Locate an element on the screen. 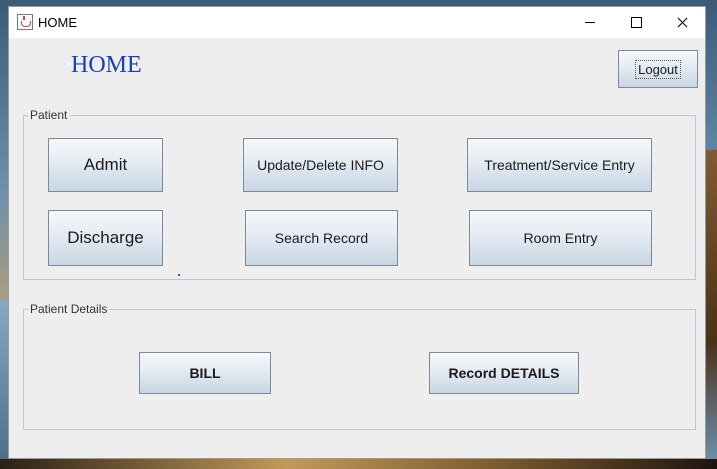 The width and height of the screenshot is (717, 469). title-bar: HOME is located at coordinates (357, 22).